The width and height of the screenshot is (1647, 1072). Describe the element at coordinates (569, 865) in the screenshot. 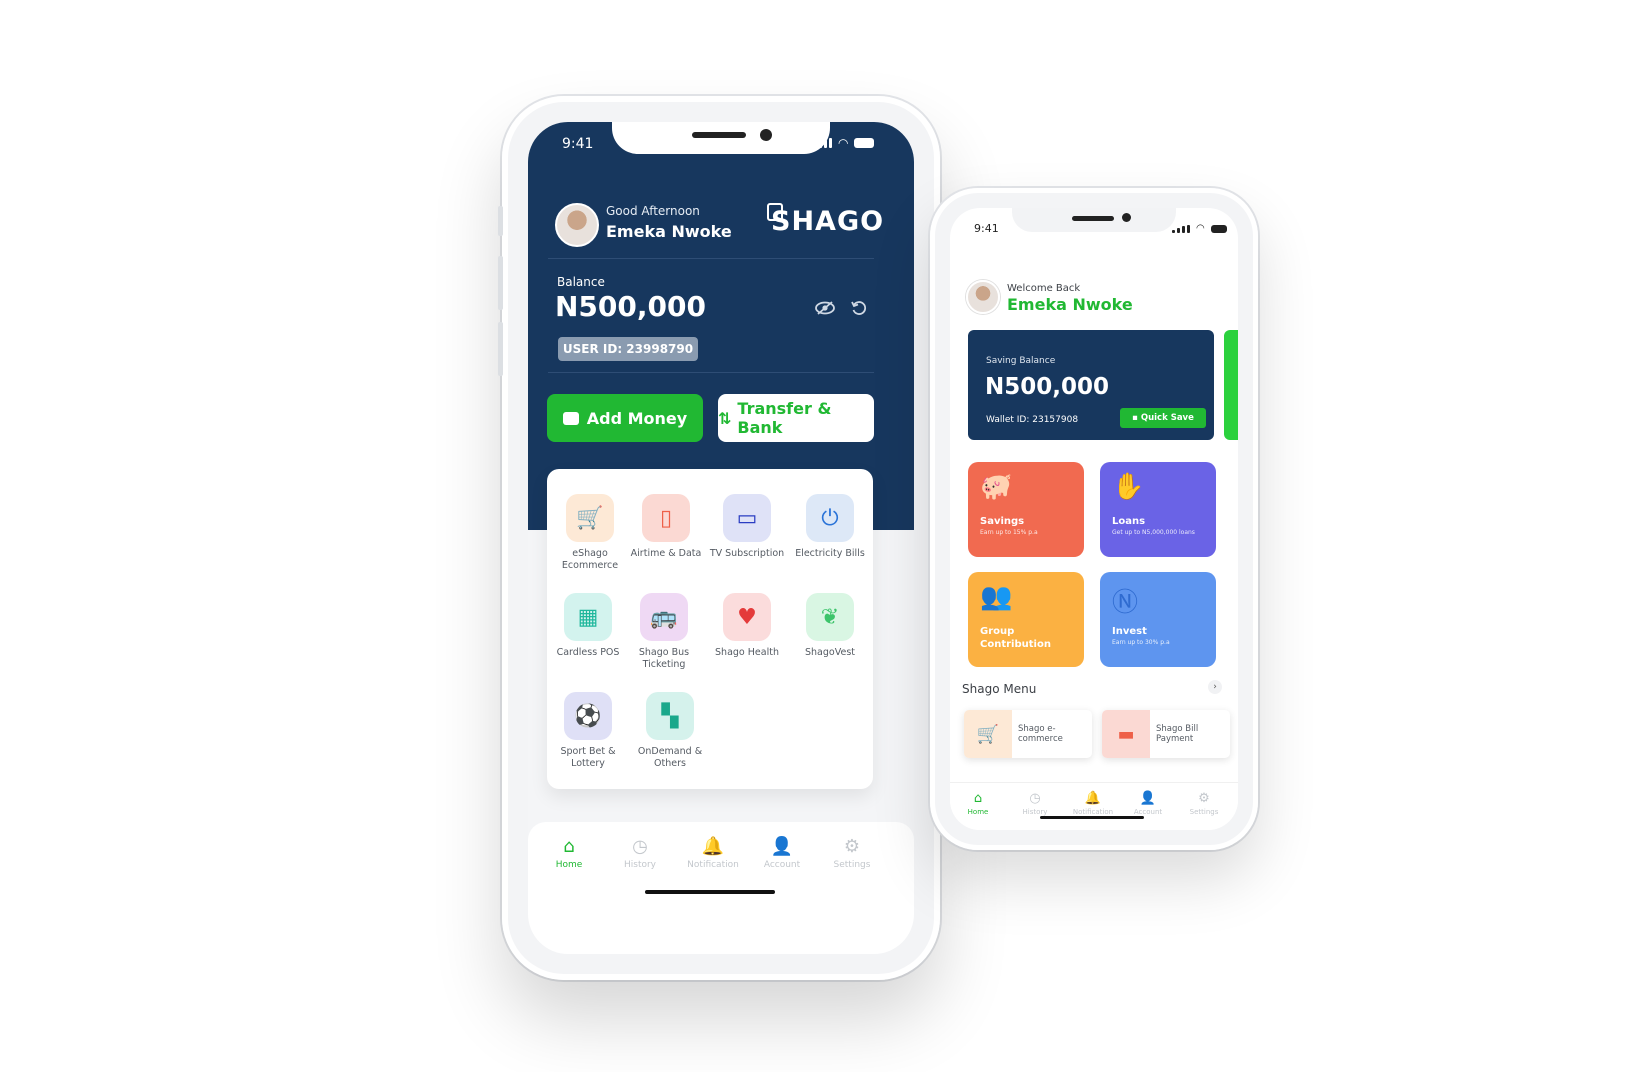

I see `nav-label: Home` at that location.